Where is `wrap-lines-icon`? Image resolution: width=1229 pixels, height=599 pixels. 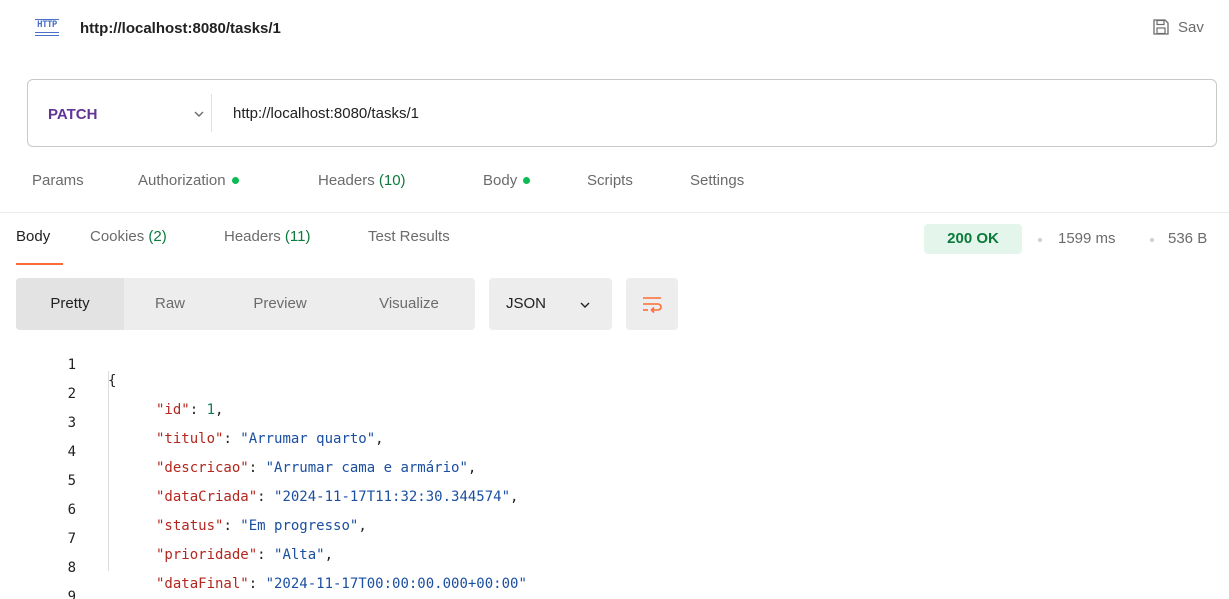
wrap-lines-icon is located at coordinates (652, 305).